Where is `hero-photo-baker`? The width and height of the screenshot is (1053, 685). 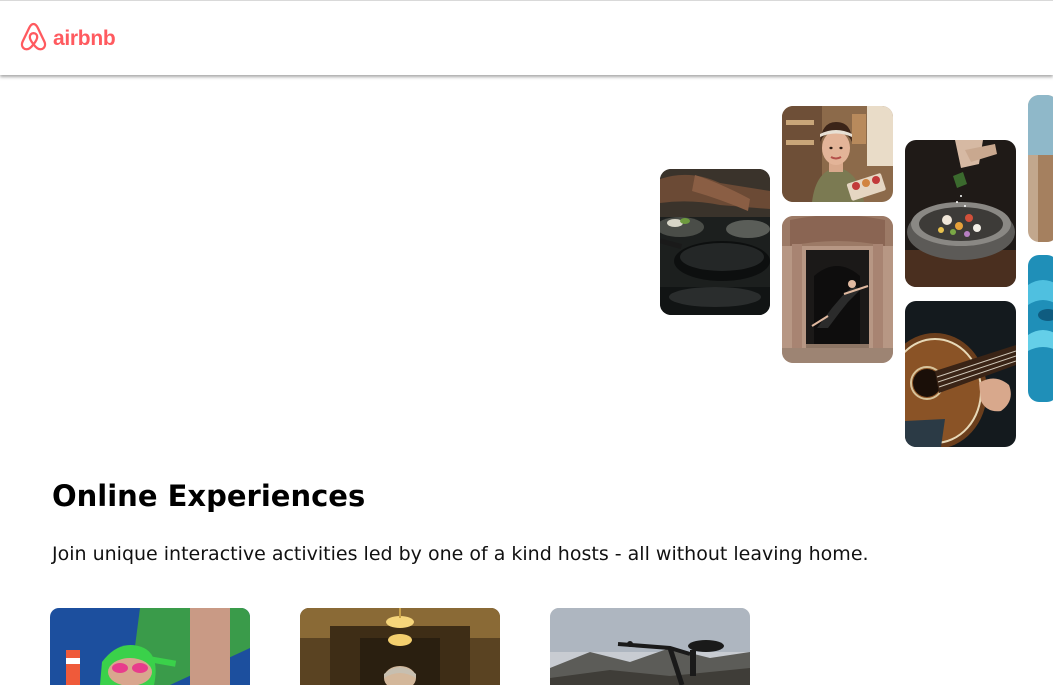
hero-photo-baker is located at coordinates (837, 154).